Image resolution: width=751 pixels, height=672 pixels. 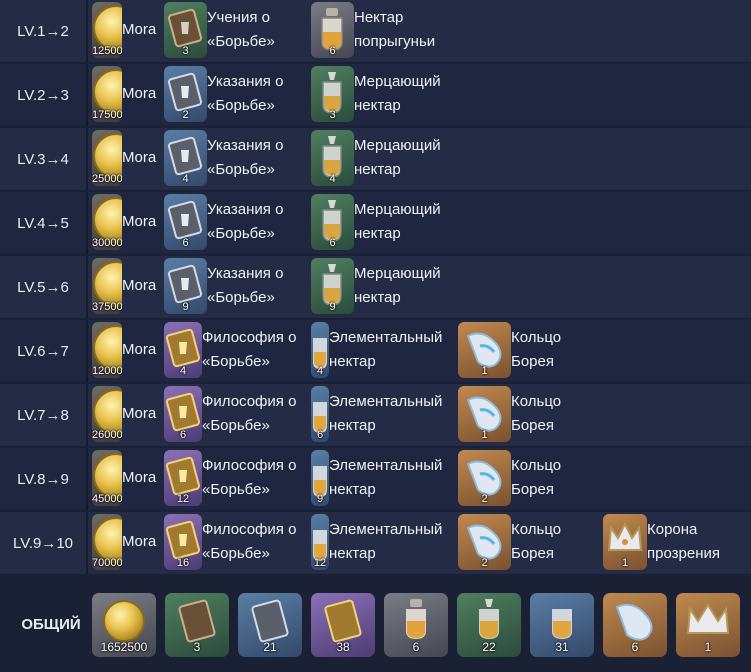 I want to click on level-label: LV.1→2, so click(x=44, y=31).